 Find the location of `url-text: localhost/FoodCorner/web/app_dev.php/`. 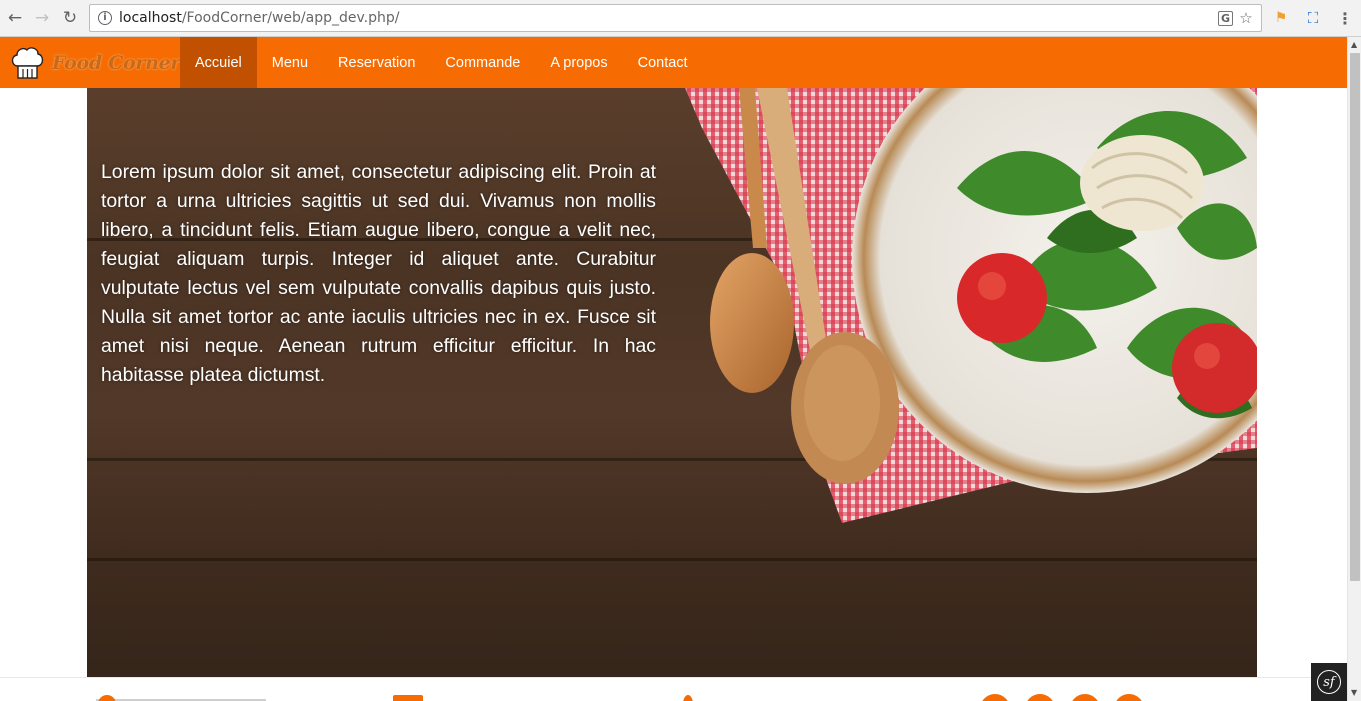

url-text: localhost/FoodCorner/web/app_dev.php/ is located at coordinates (259, 18).